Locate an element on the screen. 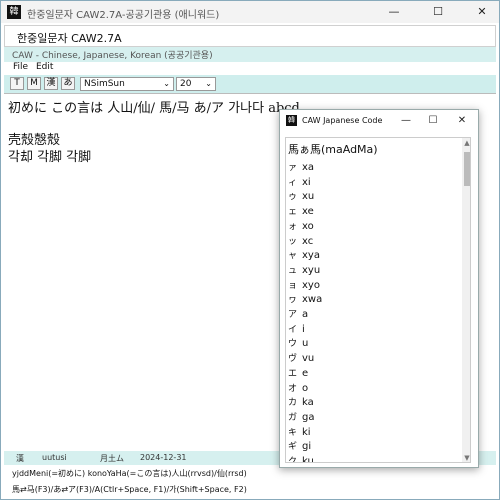  hanja-button: 漢 is located at coordinates (51, 83).